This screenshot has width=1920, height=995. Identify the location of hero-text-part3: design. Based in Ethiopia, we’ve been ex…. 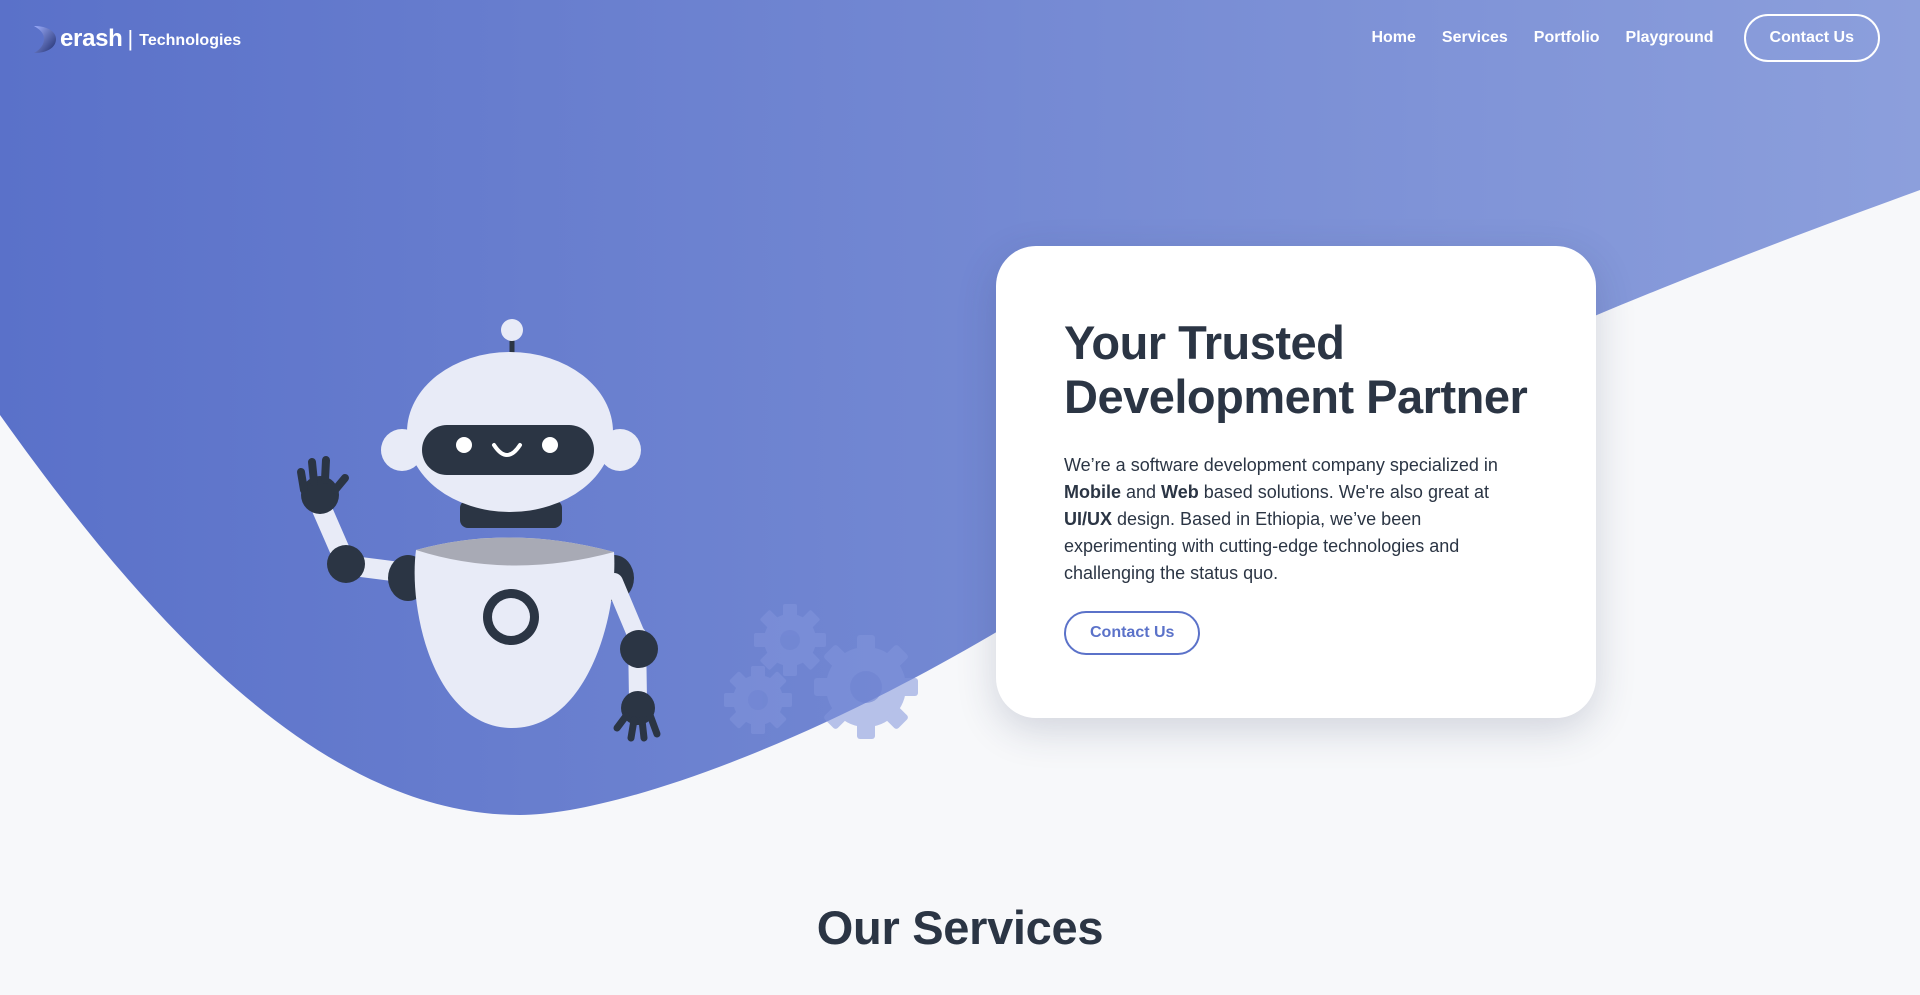
(1262, 546).